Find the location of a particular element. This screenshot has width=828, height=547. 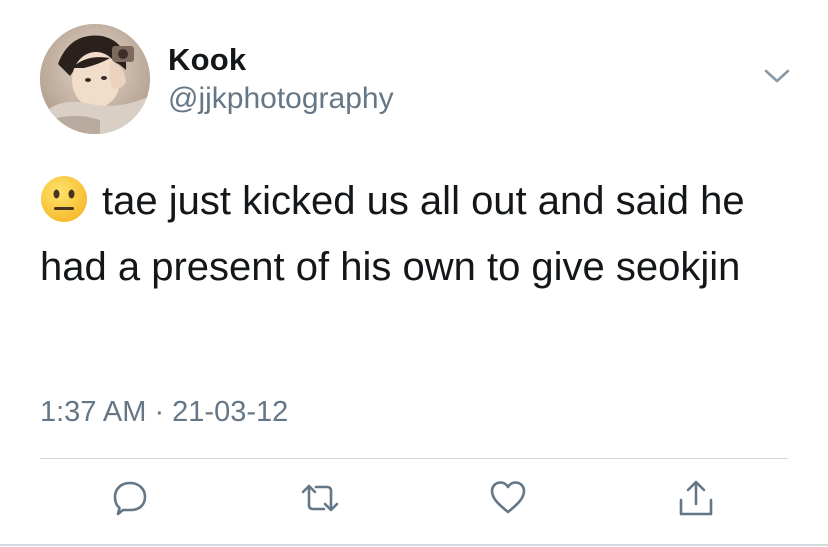

share-button is located at coordinates (696, 500).